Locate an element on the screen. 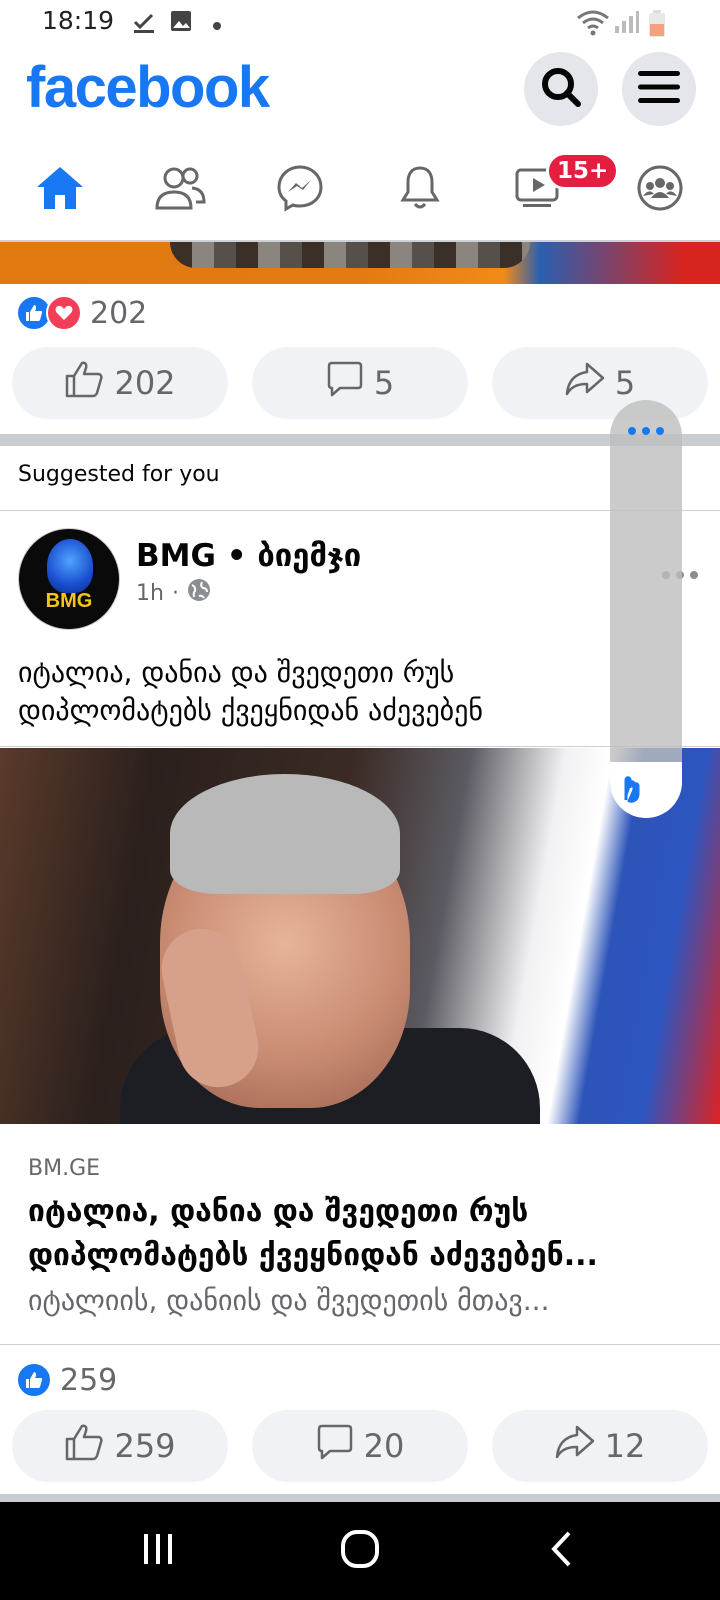  link-divider is located at coordinates (360, 1344).